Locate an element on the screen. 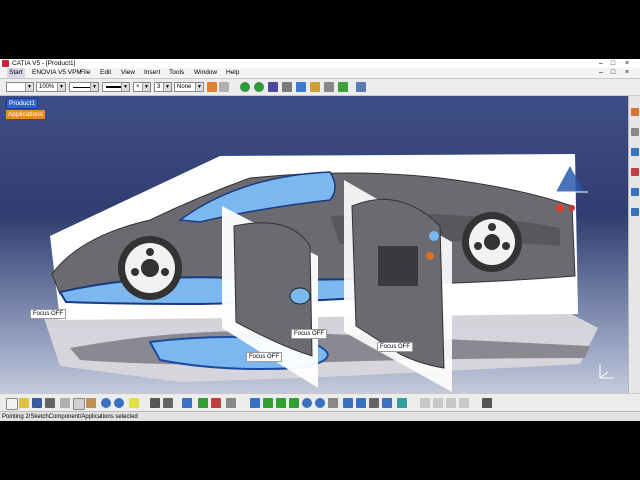  maximize-button: □ is located at coordinates (613, 63).